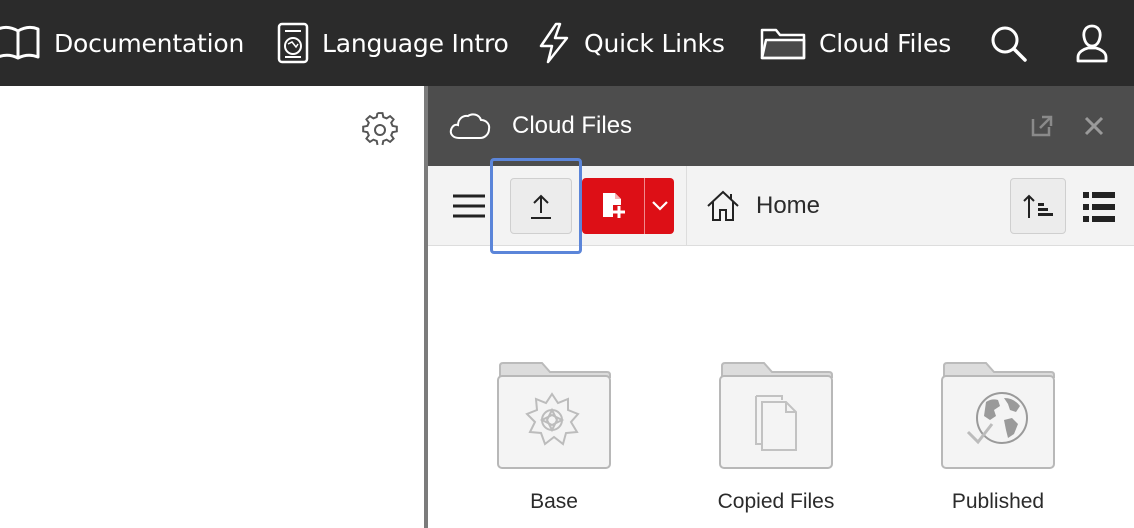 Image resolution: width=1134 pixels, height=528 pixels. Describe the element at coordinates (21, 43) in the screenshot. I see `book-icon` at that location.